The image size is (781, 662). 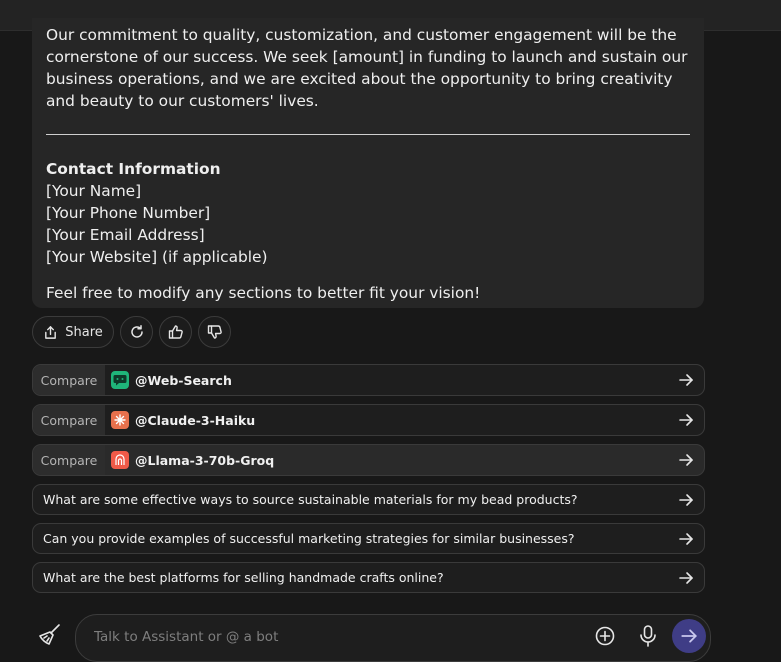 I want to click on refresh-icon, so click(x=136, y=331).